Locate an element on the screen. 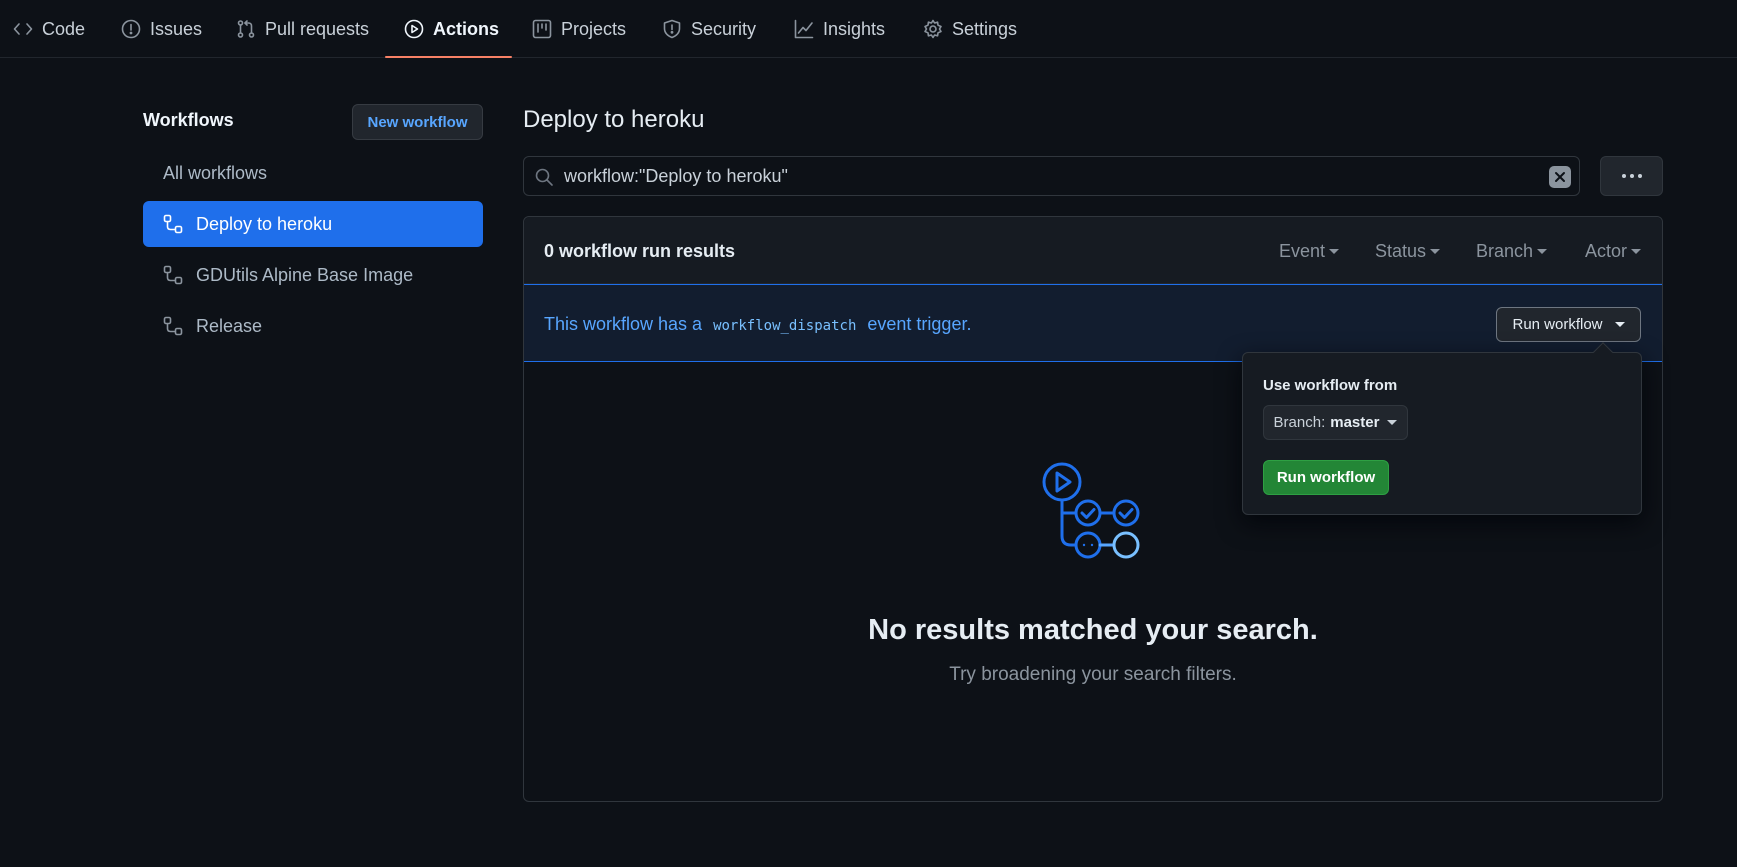 The height and width of the screenshot is (867, 1737). close-icon is located at coordinates (1560, 177).